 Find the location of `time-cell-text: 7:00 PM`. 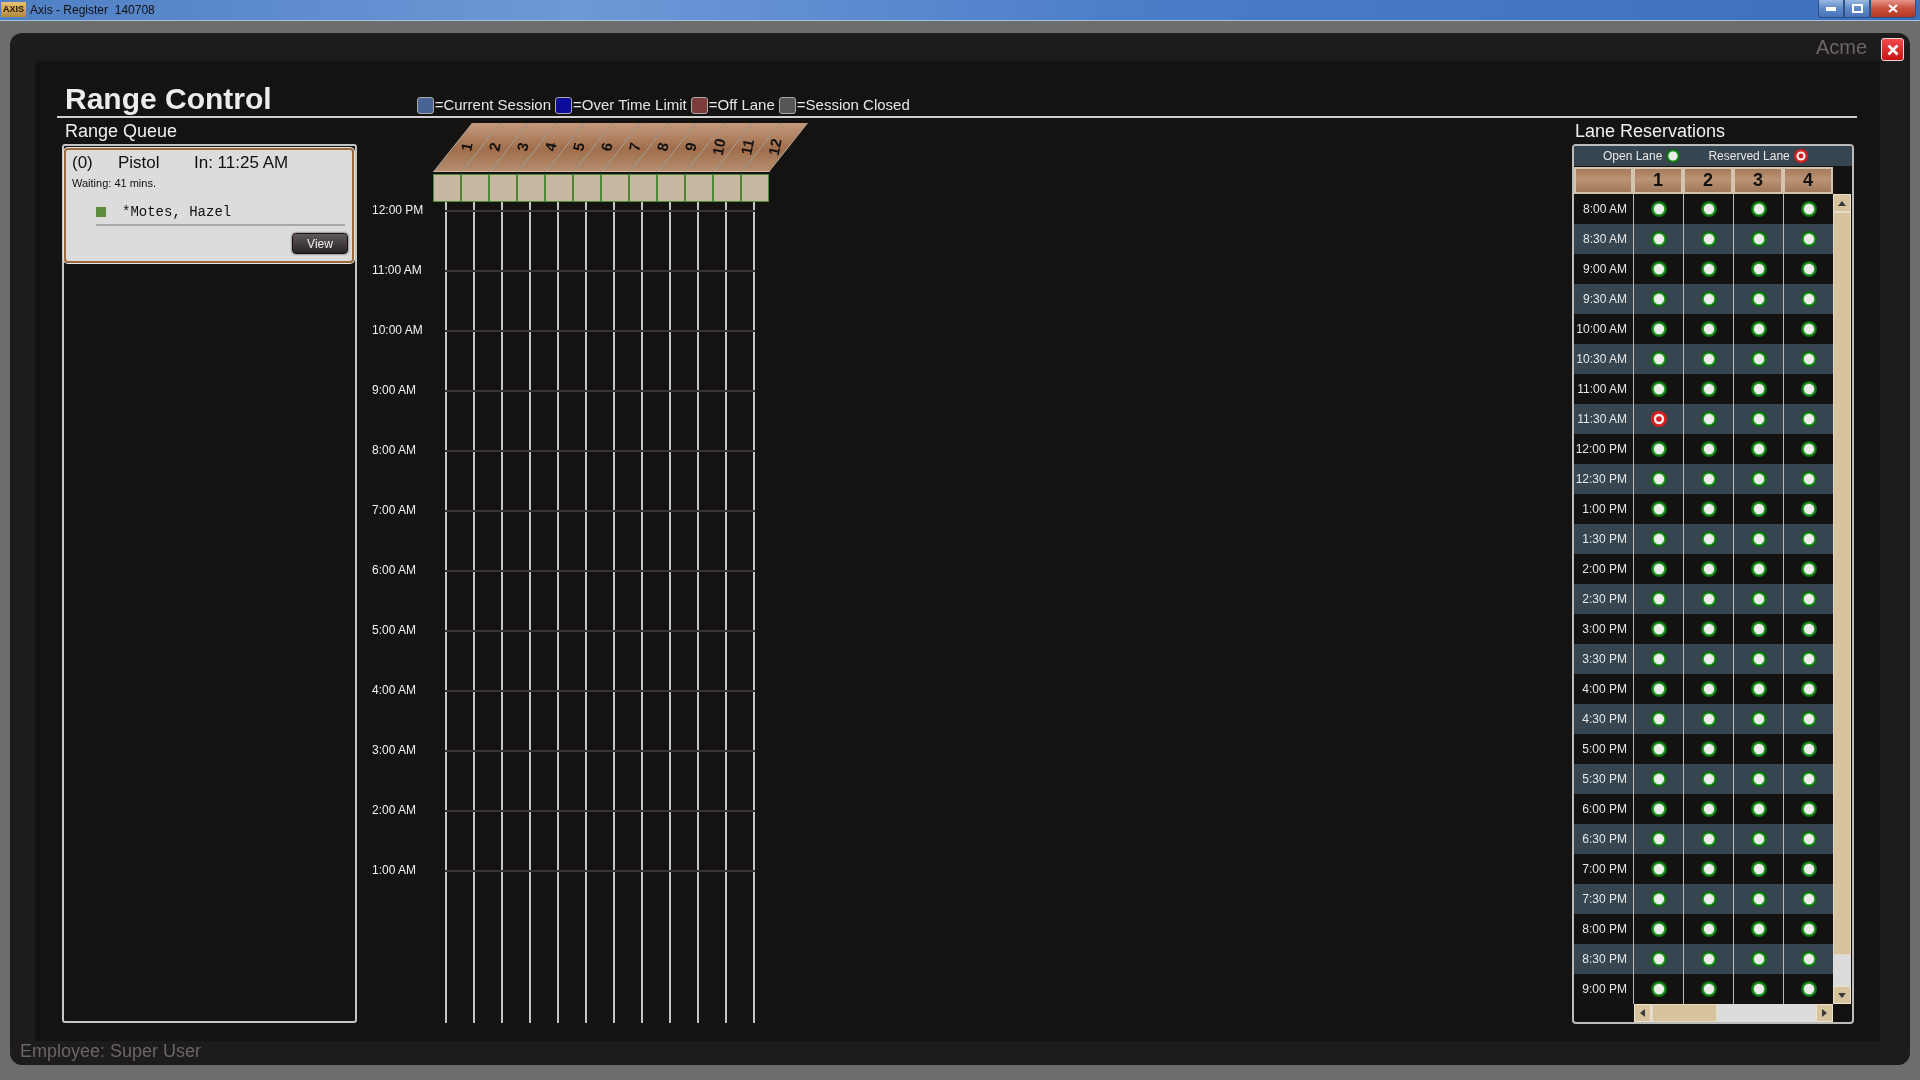

time-cell-text: 7:00 PM is located at coordinates (1604, 869).